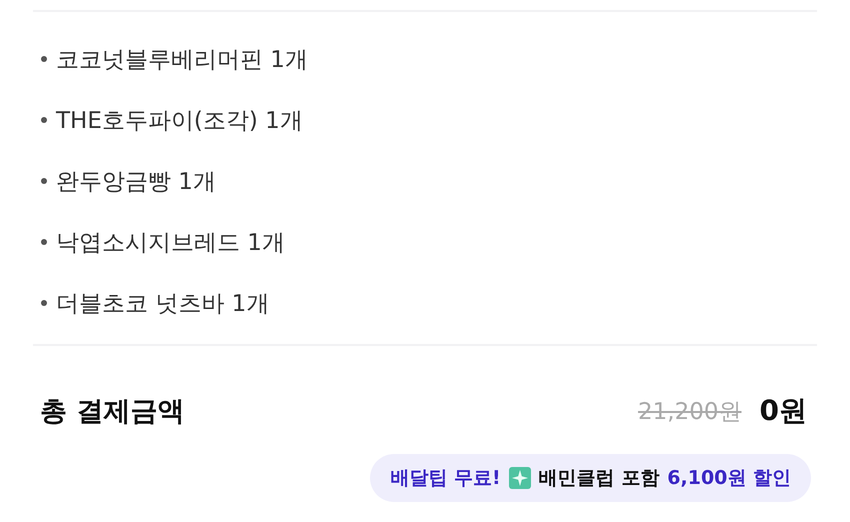  I want to click on order-item: THE호두파이(조각) 1개, so click(179, 121).